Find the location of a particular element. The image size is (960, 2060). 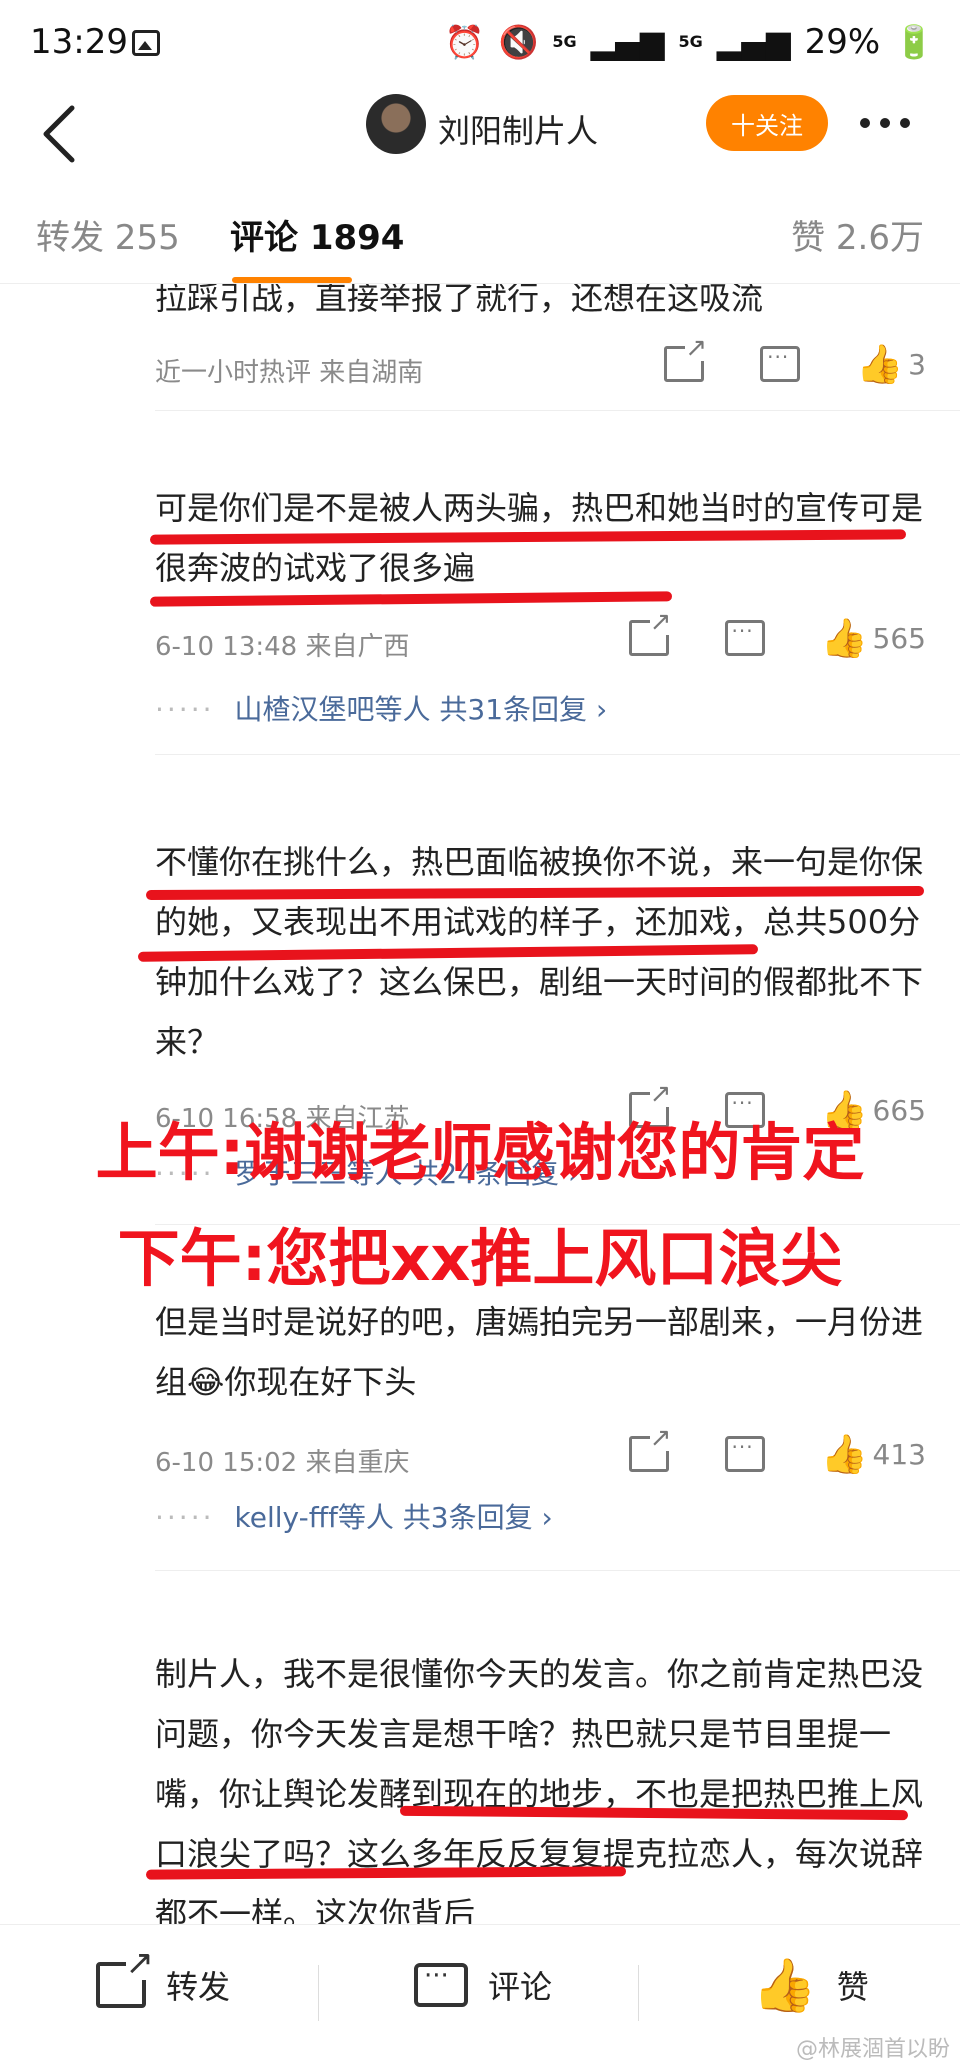

comment-meta: 6-10 13:48 来自广西 is located at coordinates (282, 647).